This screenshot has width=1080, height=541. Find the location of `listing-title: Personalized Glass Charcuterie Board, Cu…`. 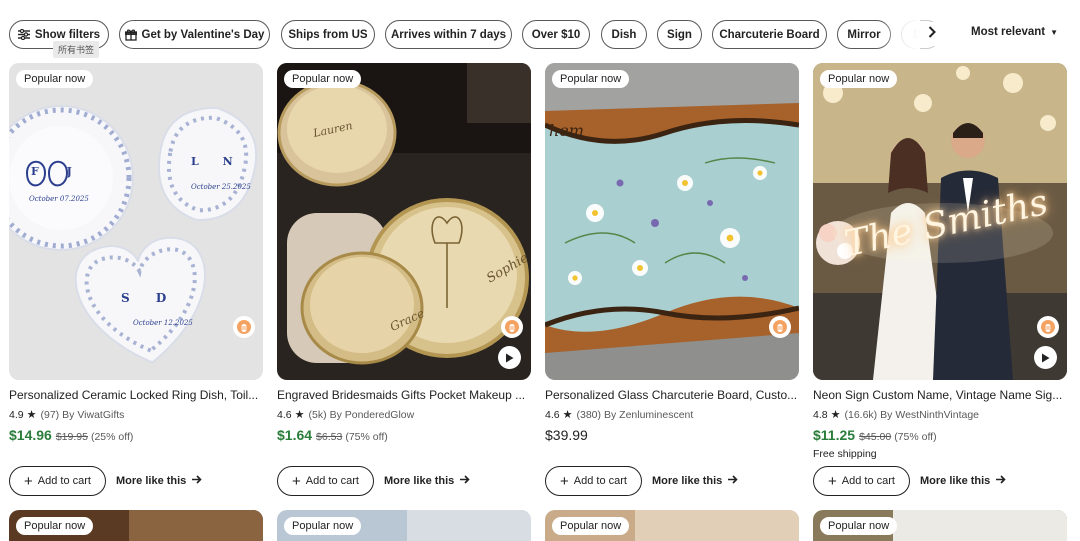

listing-title: Personalized Glass Charcuterie Board, Cu… is located at coordinates (672, 395).